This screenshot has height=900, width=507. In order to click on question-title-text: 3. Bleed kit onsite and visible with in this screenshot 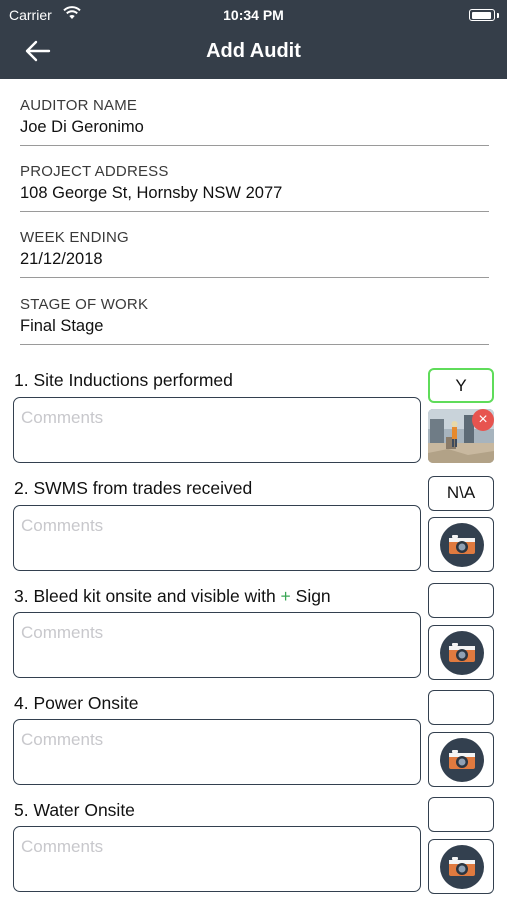, I will do `click(147, 596)`.